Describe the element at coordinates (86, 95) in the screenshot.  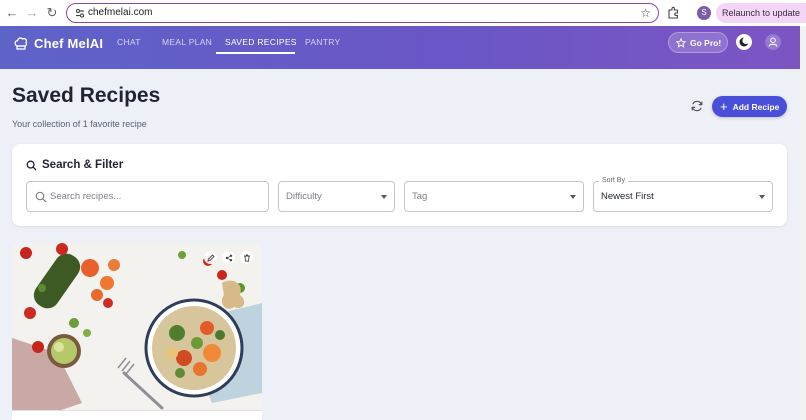
I see `page-title: Saved Recipes` at that location.